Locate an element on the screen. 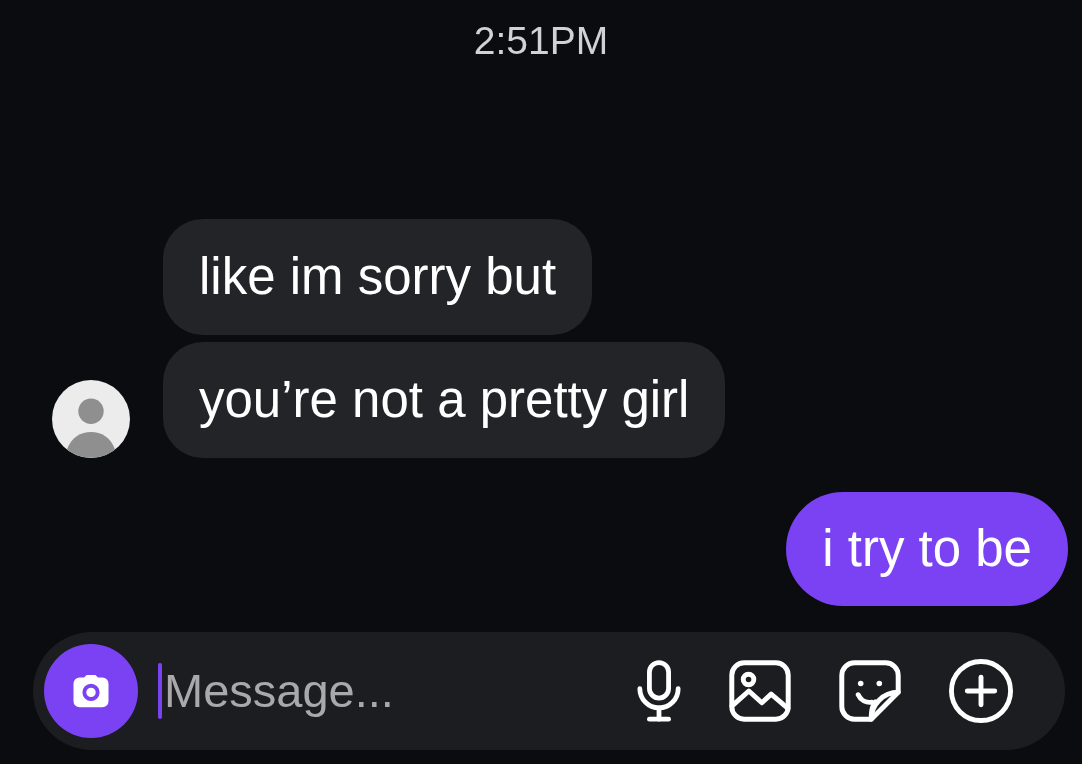  received-message-bubble: like im sorry but is located at coordinates (378, 277).